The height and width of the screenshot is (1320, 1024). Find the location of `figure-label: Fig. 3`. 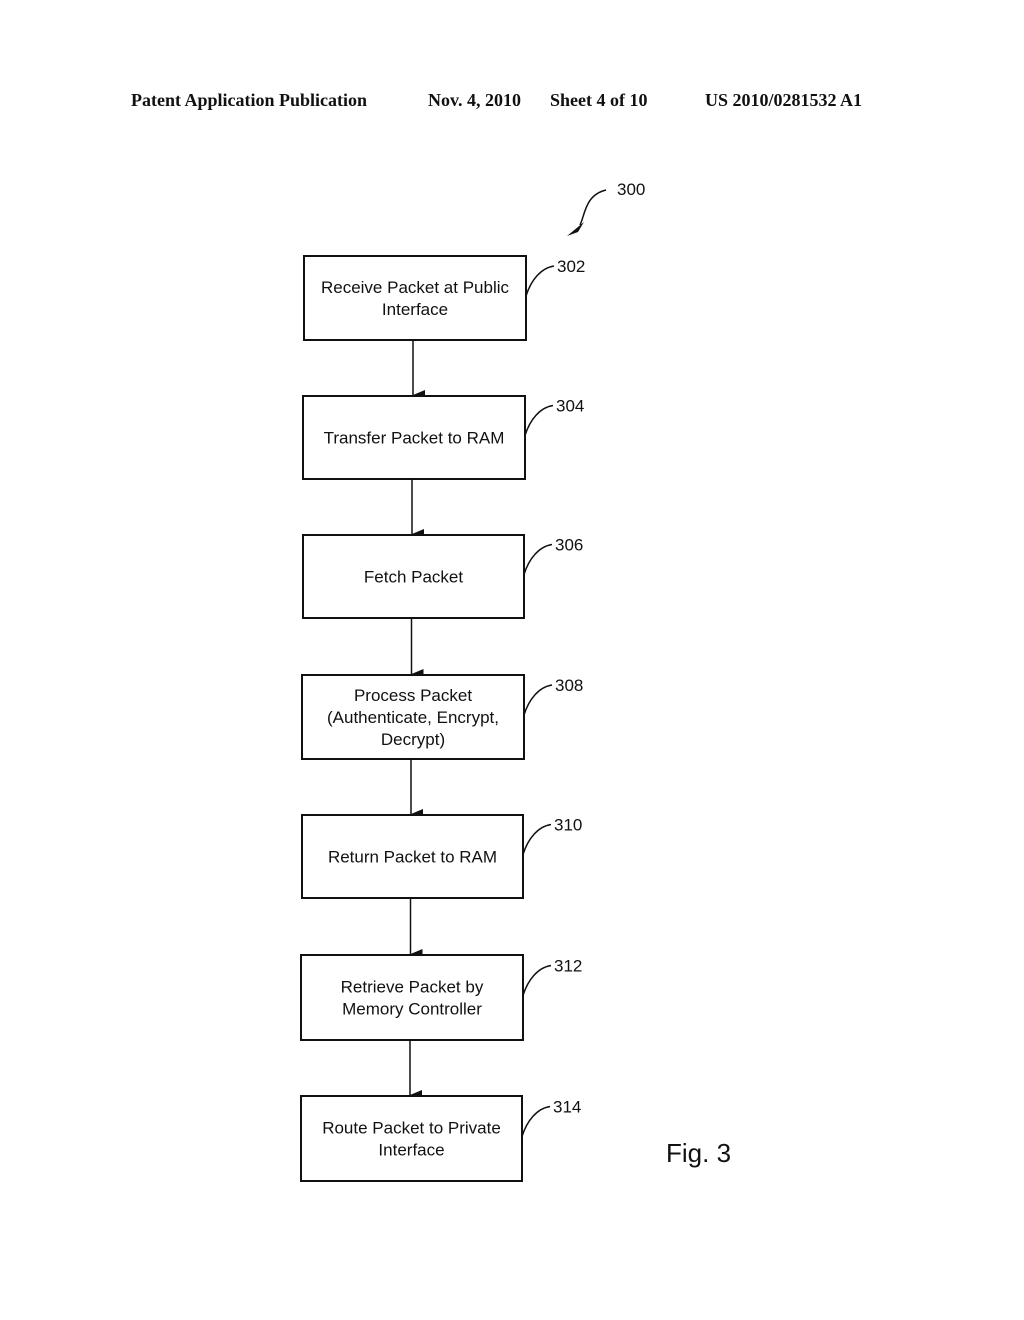

figure-label: Fig. 3 is located at coordinates (698, 1153).